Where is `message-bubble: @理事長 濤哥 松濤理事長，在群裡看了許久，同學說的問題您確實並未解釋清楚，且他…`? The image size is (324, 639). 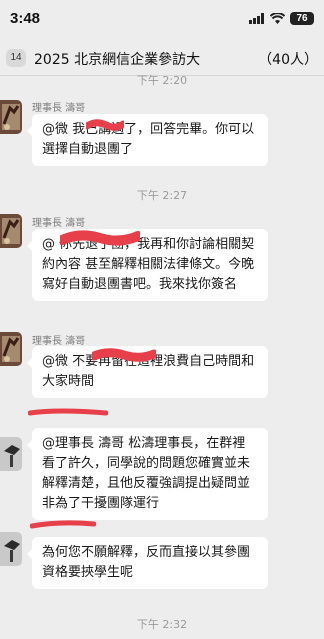 message-bubble: @理事長 濤哥 松濤理事長，在群裡看了許久，同學說的問題您確實並未解釋清楚，且他… is located at coordinates (147, 474).